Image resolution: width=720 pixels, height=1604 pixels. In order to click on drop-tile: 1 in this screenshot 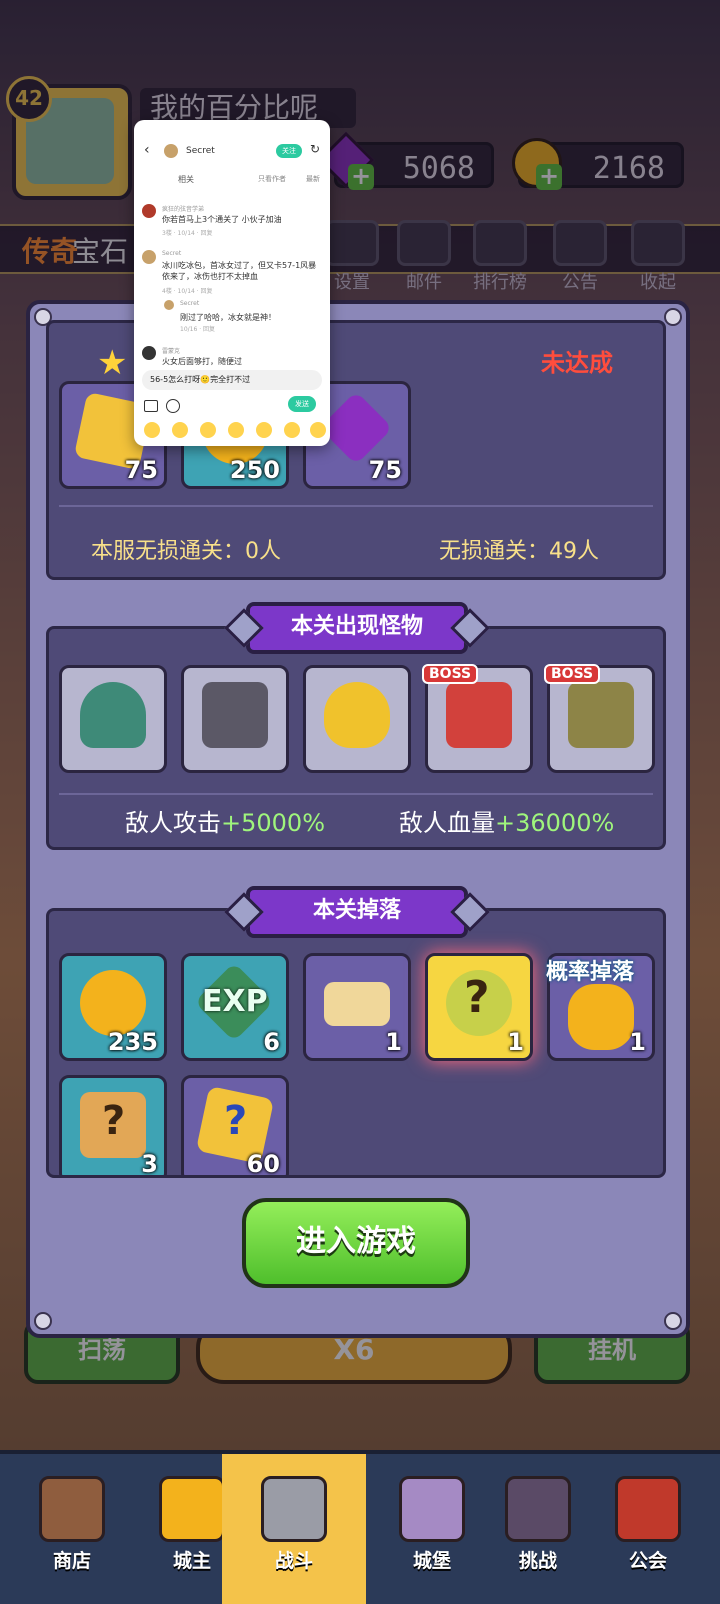, I will do `click(357, 1007)`.